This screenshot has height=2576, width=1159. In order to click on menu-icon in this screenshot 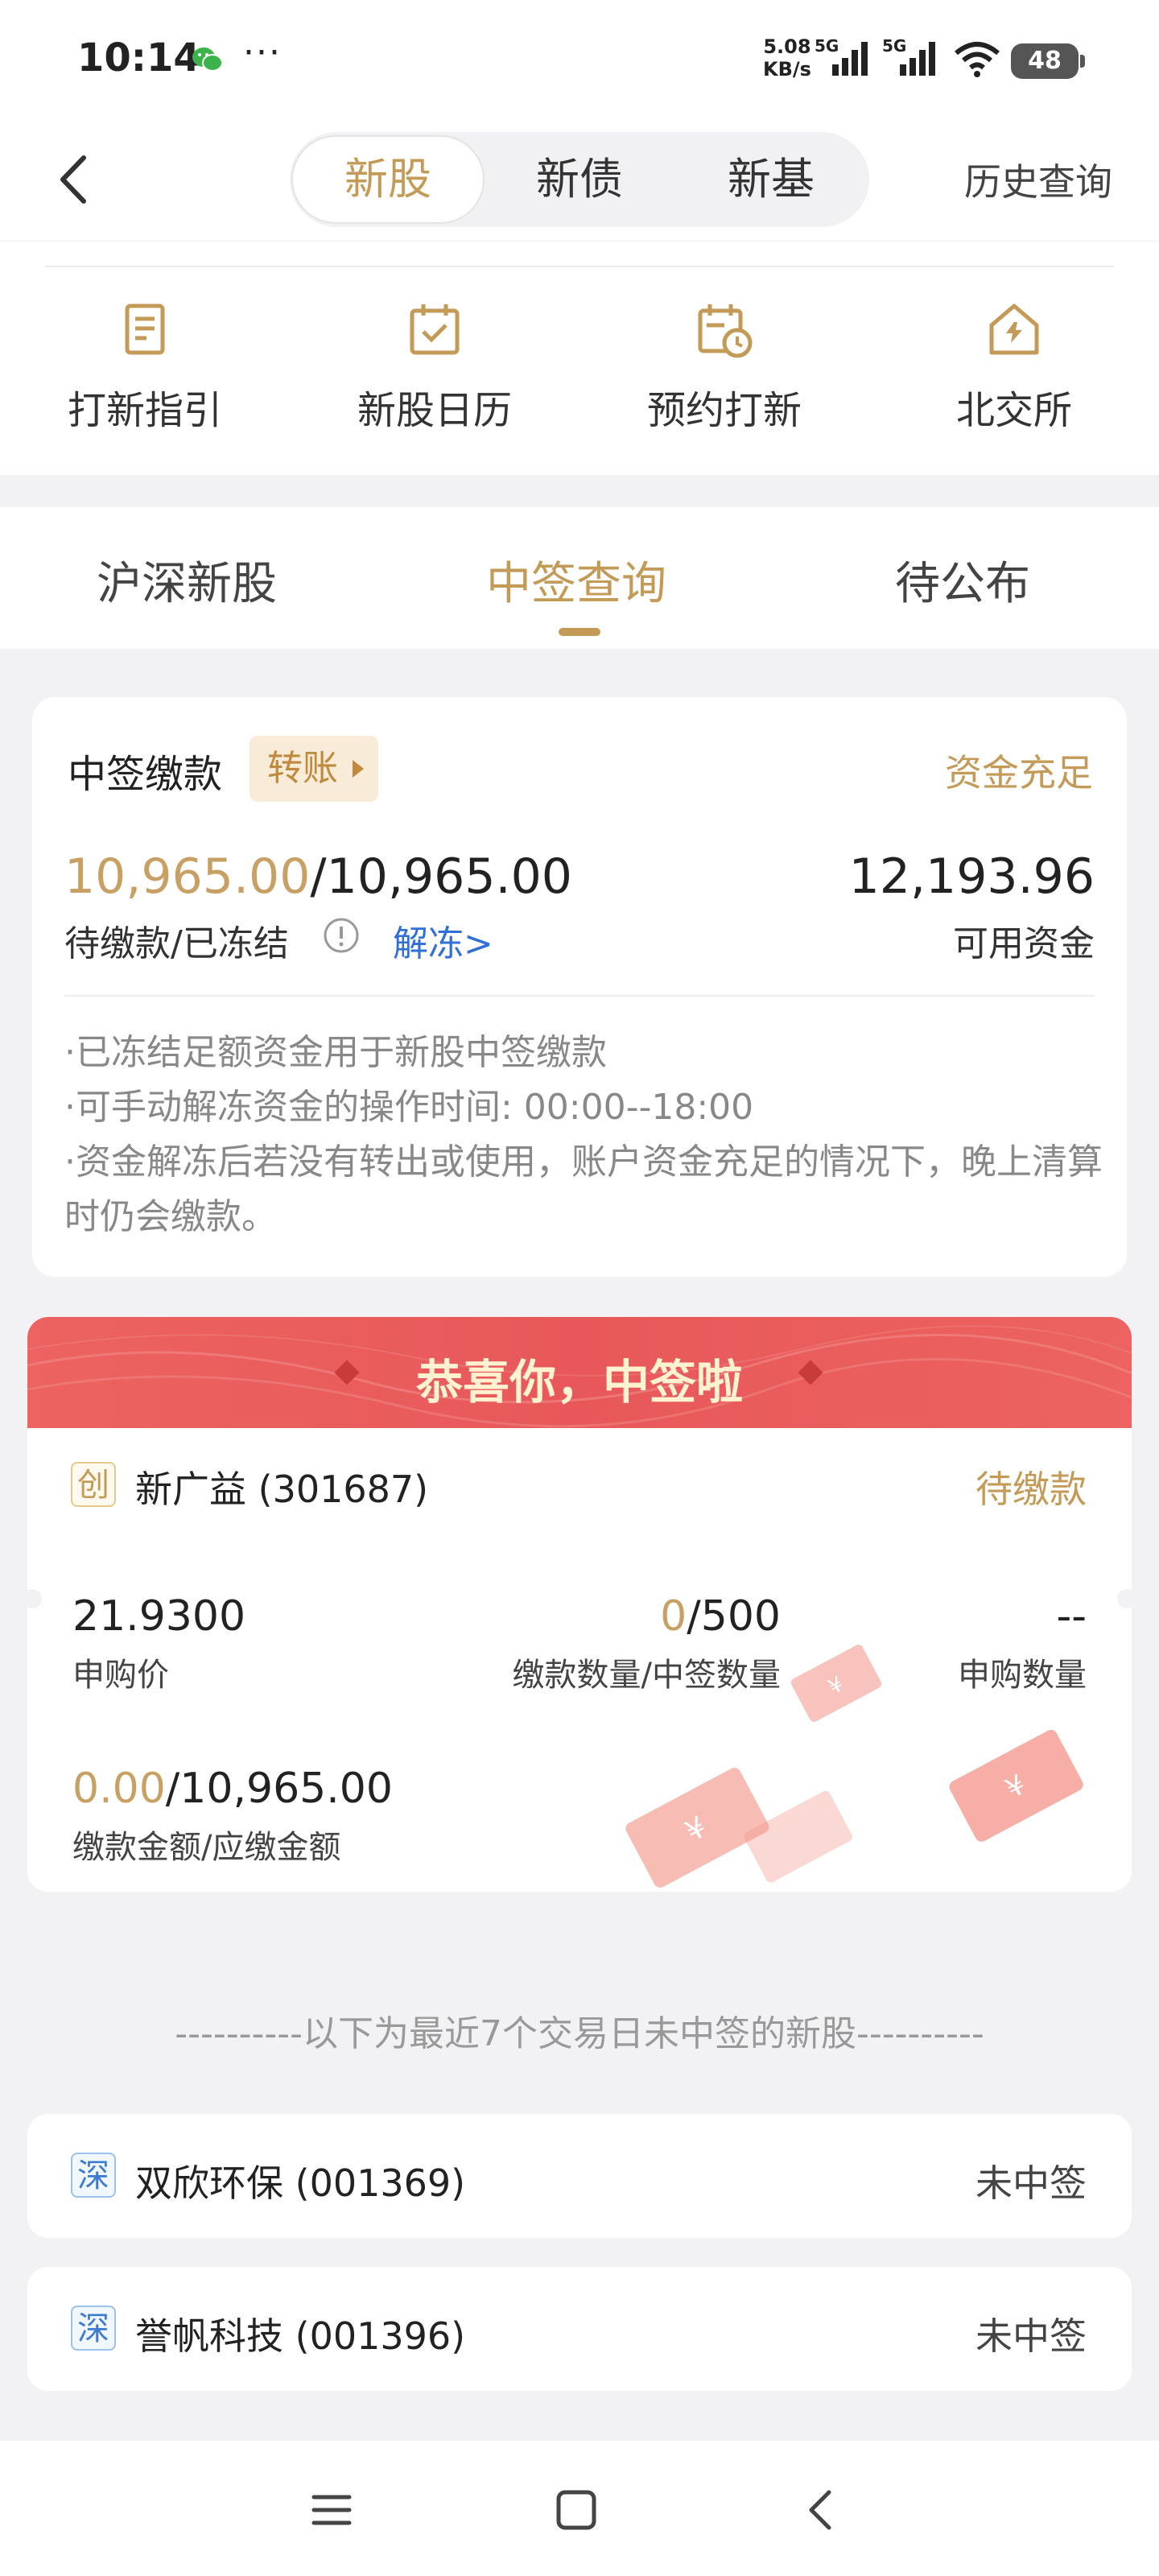, I will do `click(331, 2510)`.